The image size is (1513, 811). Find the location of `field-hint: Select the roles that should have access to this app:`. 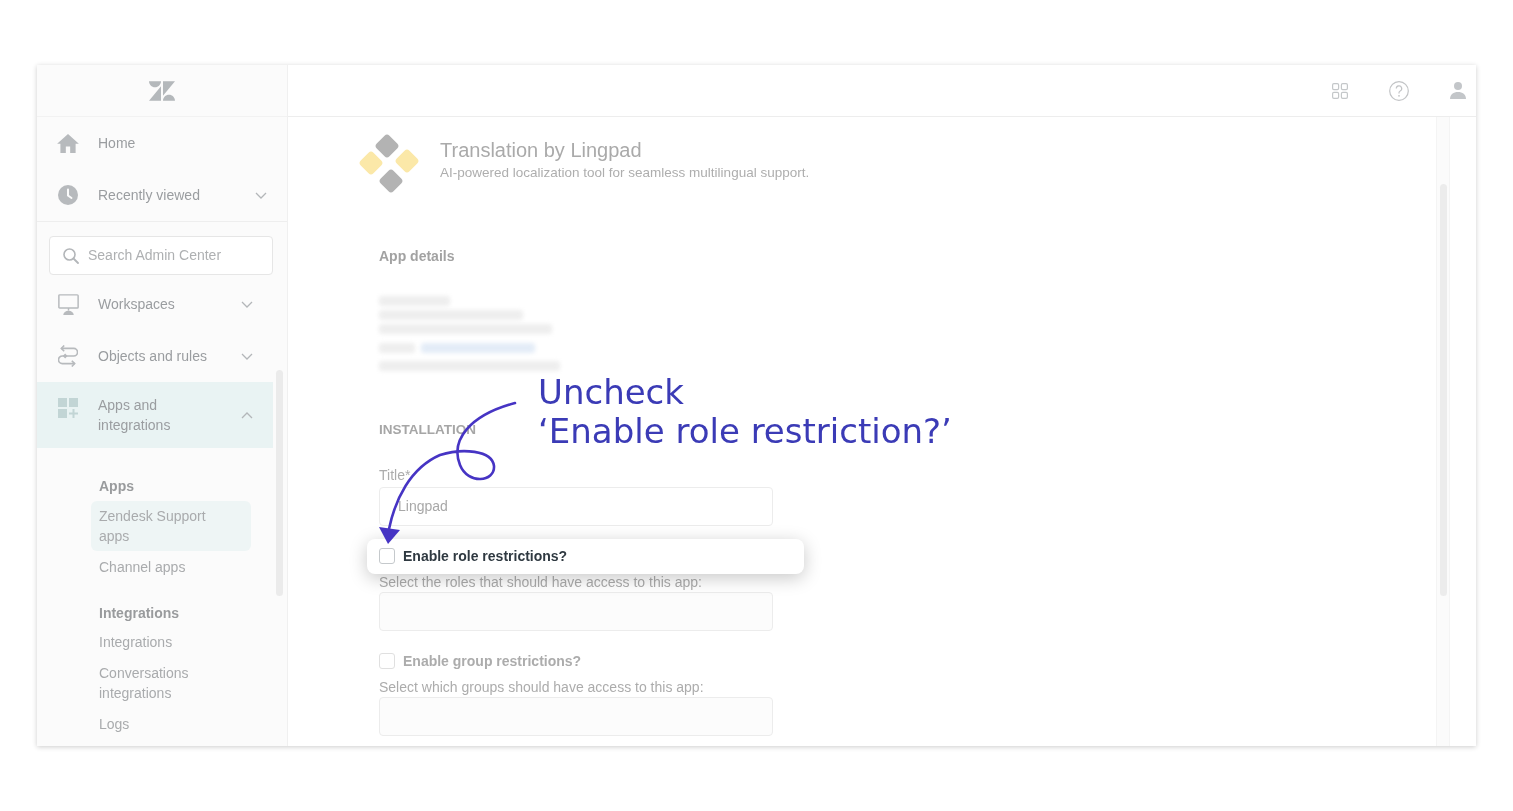

field-hint: Select the roles that should have access to this app: is located at coordinates (540, 581).